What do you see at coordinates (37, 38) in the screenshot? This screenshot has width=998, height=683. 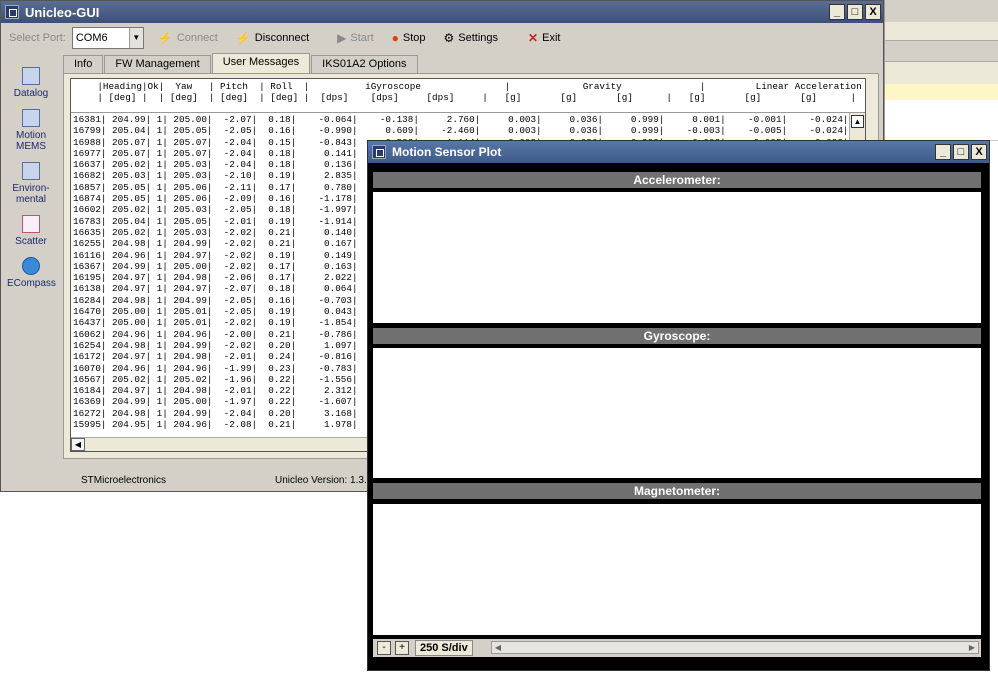 I see `select-port-label: Select Port:` at bounding box center [37, 38].